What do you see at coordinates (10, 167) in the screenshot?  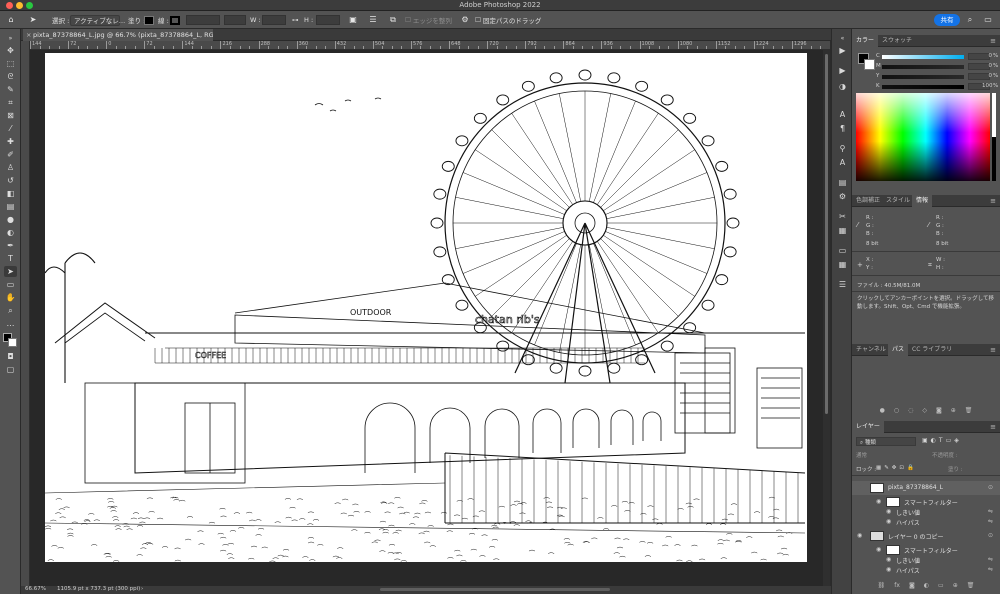 I see `clone-stamp-tool-icon: ♙` at bounding box center [10, 167].